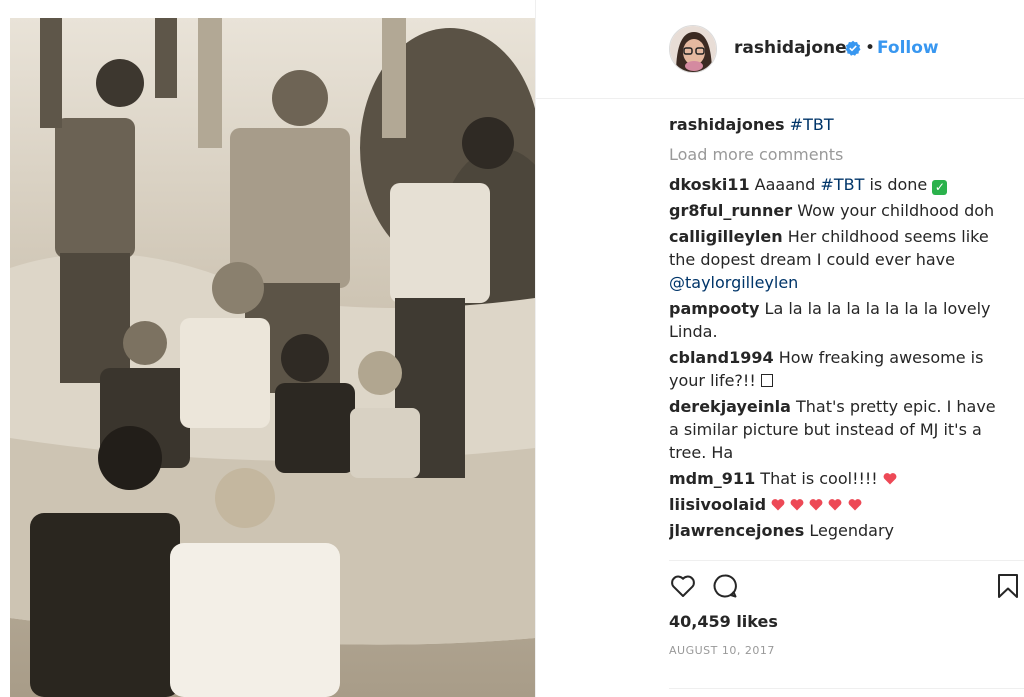 The height and width of the screenshot is (697, 1024). What do you see at coordinates (717, 504) in the screenshot?
I see `comment-username: liisivoolaid` at bounding box center [717, 504].